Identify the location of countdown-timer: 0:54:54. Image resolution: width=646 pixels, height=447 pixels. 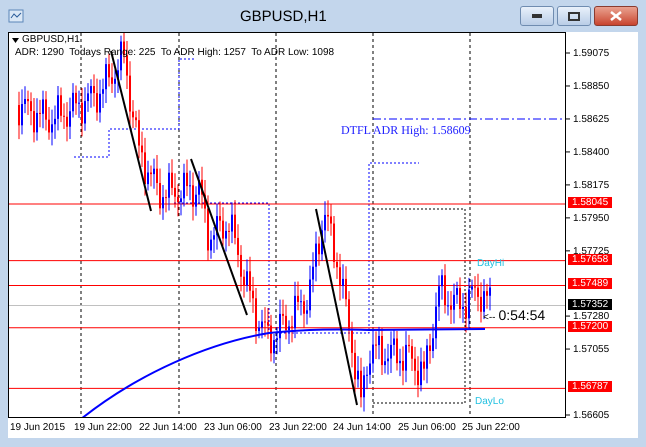
(522, 315).